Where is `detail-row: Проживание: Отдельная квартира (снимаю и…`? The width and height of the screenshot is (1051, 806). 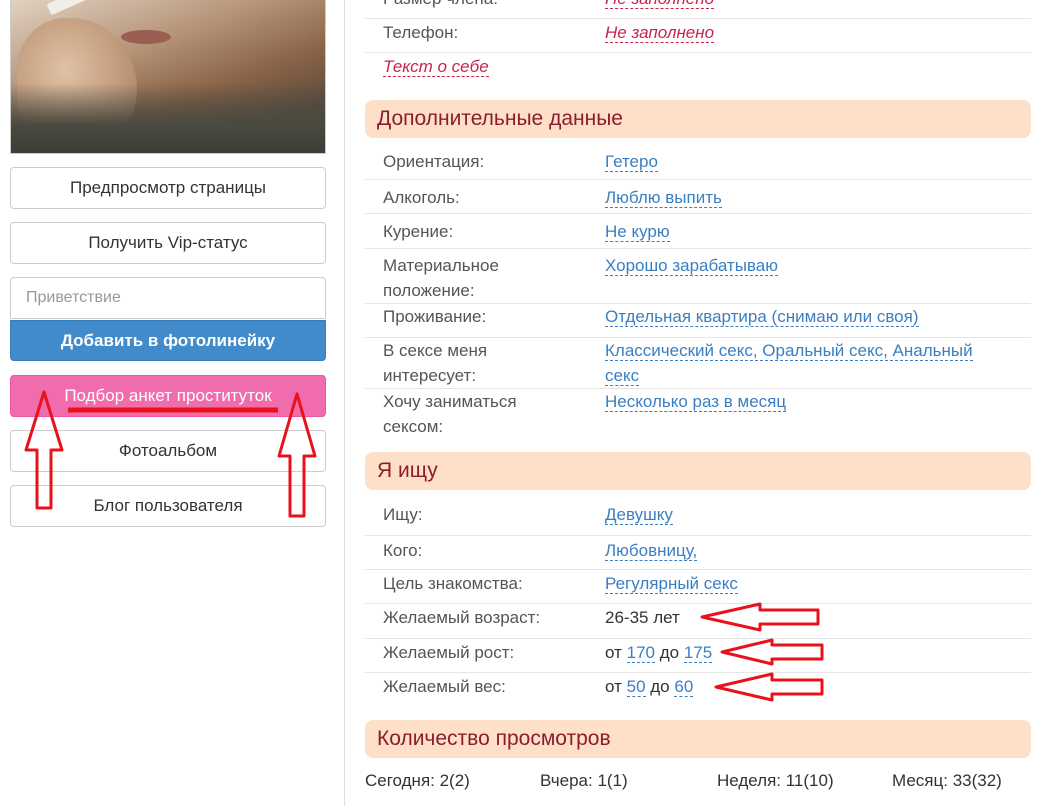 detail-row: Проживание: Отдельная квартира (снимаю и… is located at coordinates (698, 320).